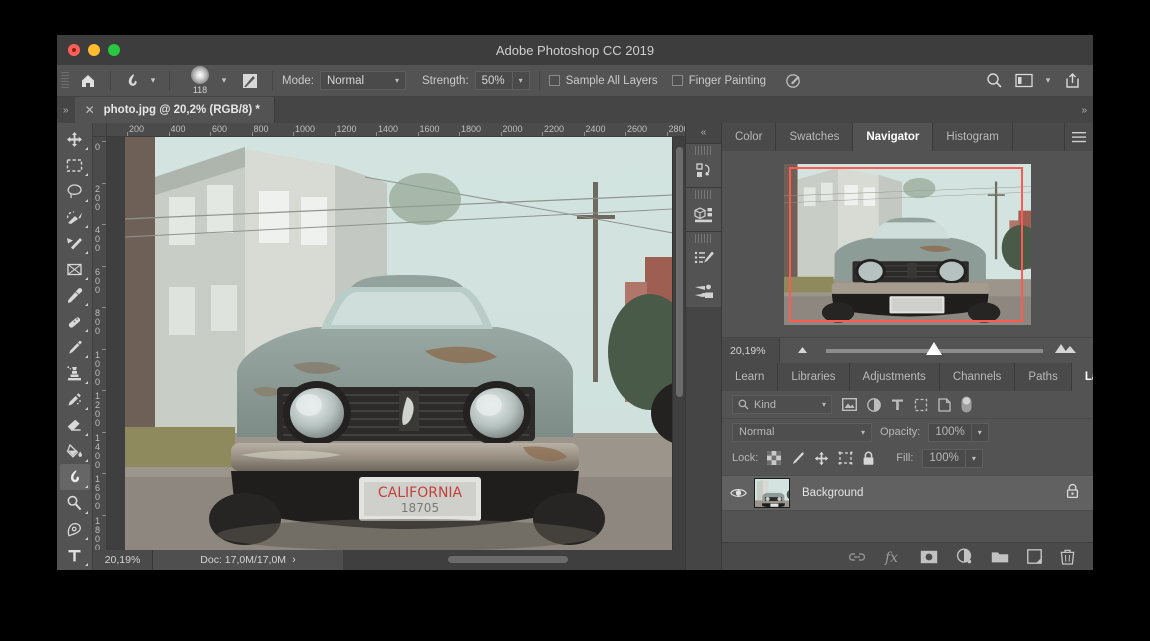 The image size is (1150, 641). What do you see at coordinates (1066, 350) in the screenshot?
I see `large-mountain-icon` at bounding box center [1066, 350].